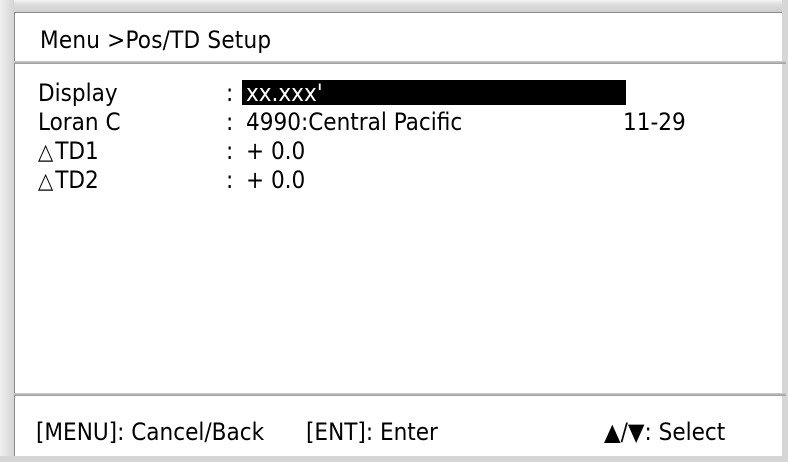 The height and width of the screenshot is (462, 788). Describe the element at coordinates (400, 394) in the screenshot. I see `footer-divider` at that location.